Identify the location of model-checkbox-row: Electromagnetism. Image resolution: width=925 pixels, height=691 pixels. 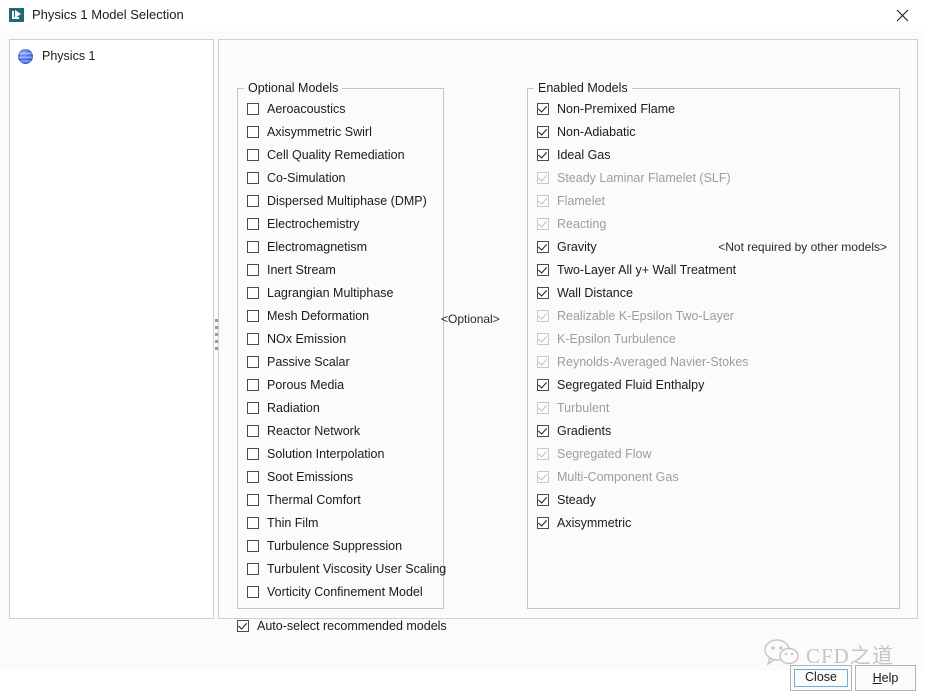
(343, 246).